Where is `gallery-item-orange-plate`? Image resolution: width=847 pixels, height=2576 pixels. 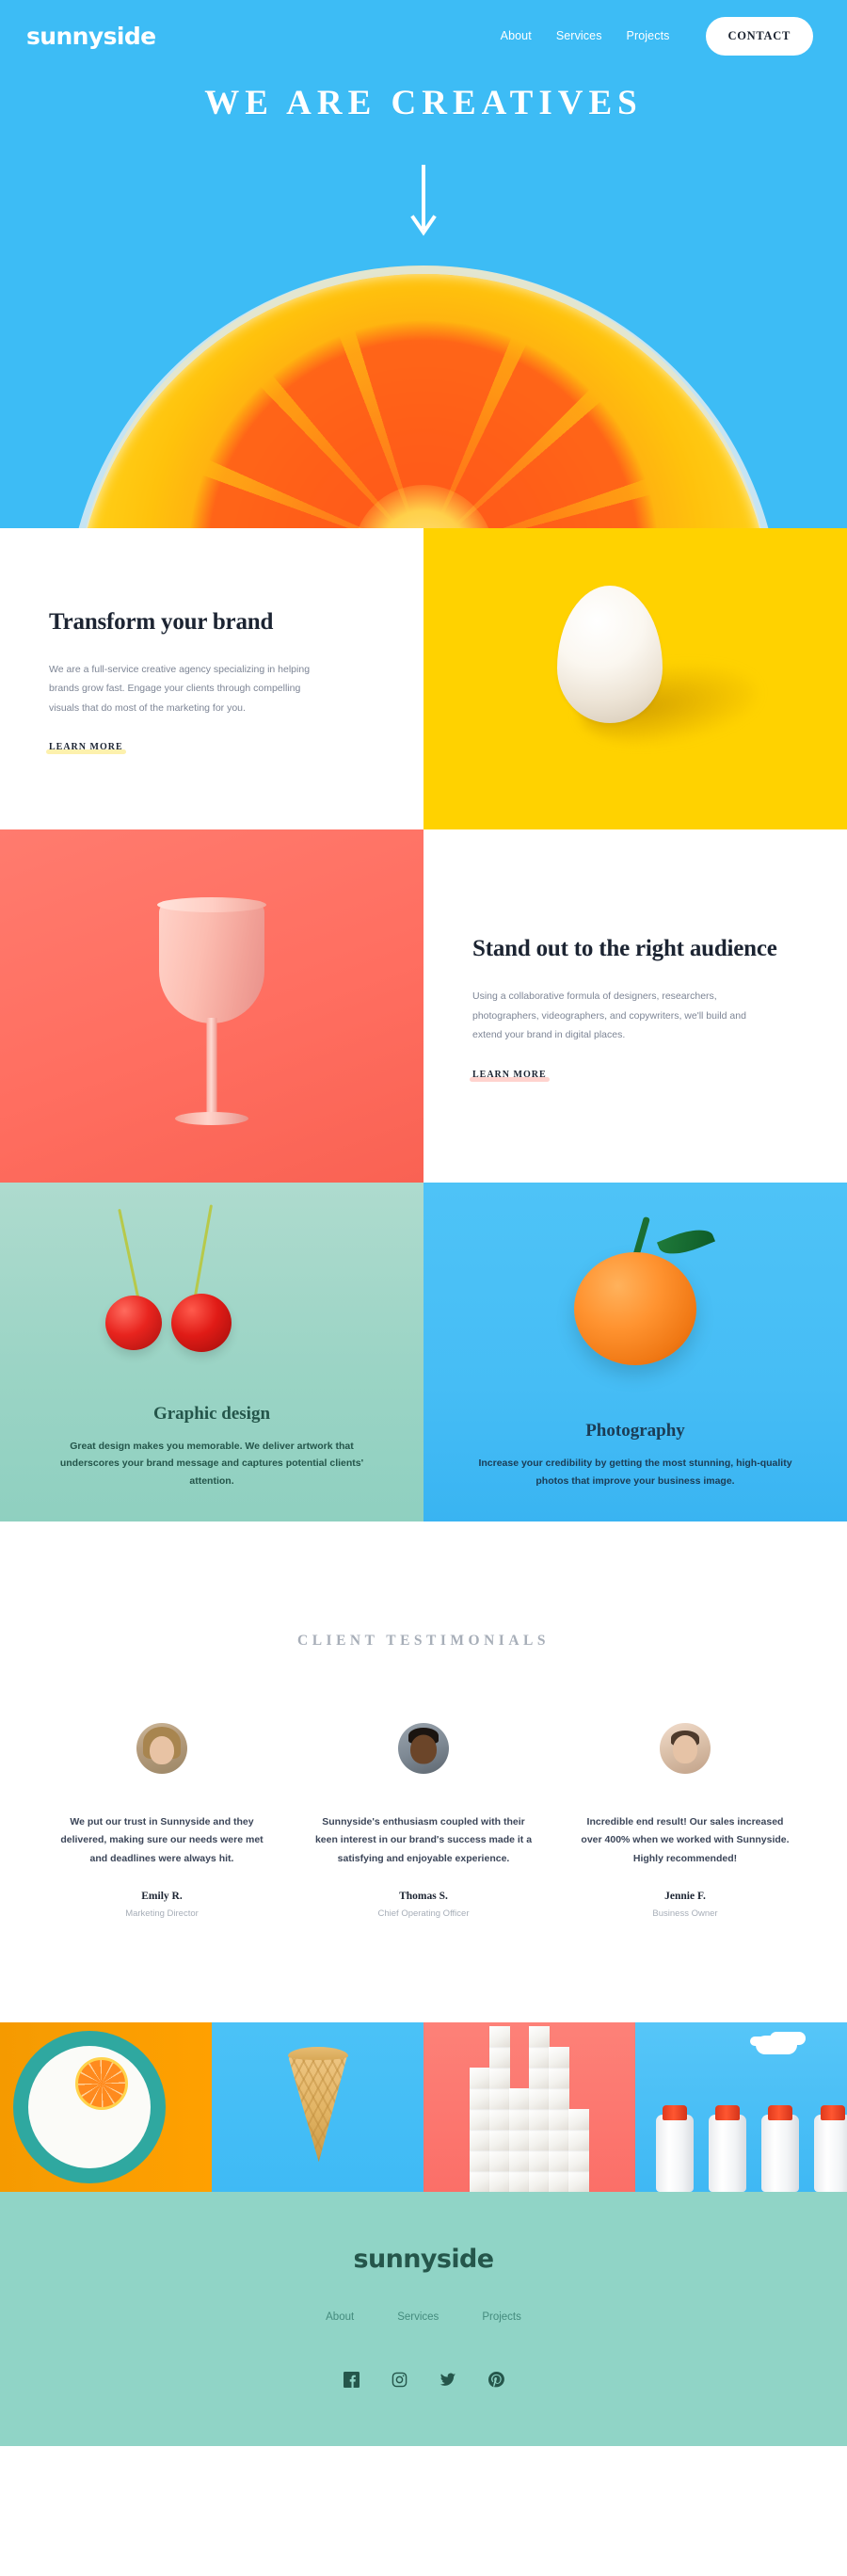
gallery-item-orange-plate is located at coordinates (106, 2107).